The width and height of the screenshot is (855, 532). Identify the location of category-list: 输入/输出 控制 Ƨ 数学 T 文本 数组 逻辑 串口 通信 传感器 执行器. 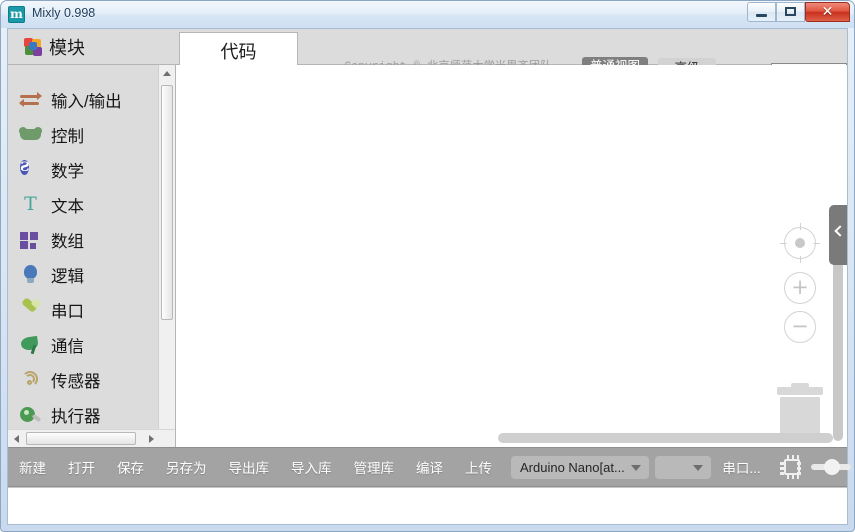
(81, 248).